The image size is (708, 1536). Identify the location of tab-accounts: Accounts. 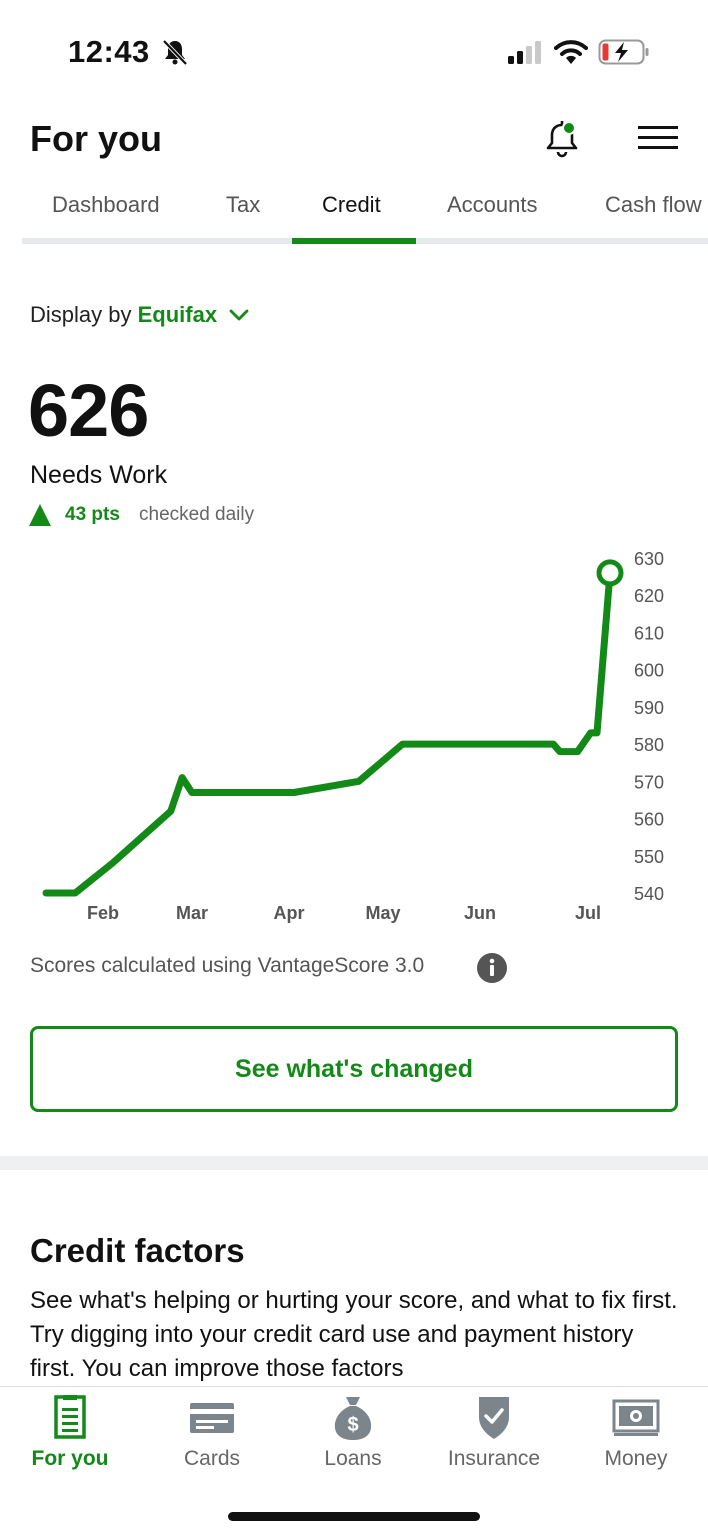
(492, 216).